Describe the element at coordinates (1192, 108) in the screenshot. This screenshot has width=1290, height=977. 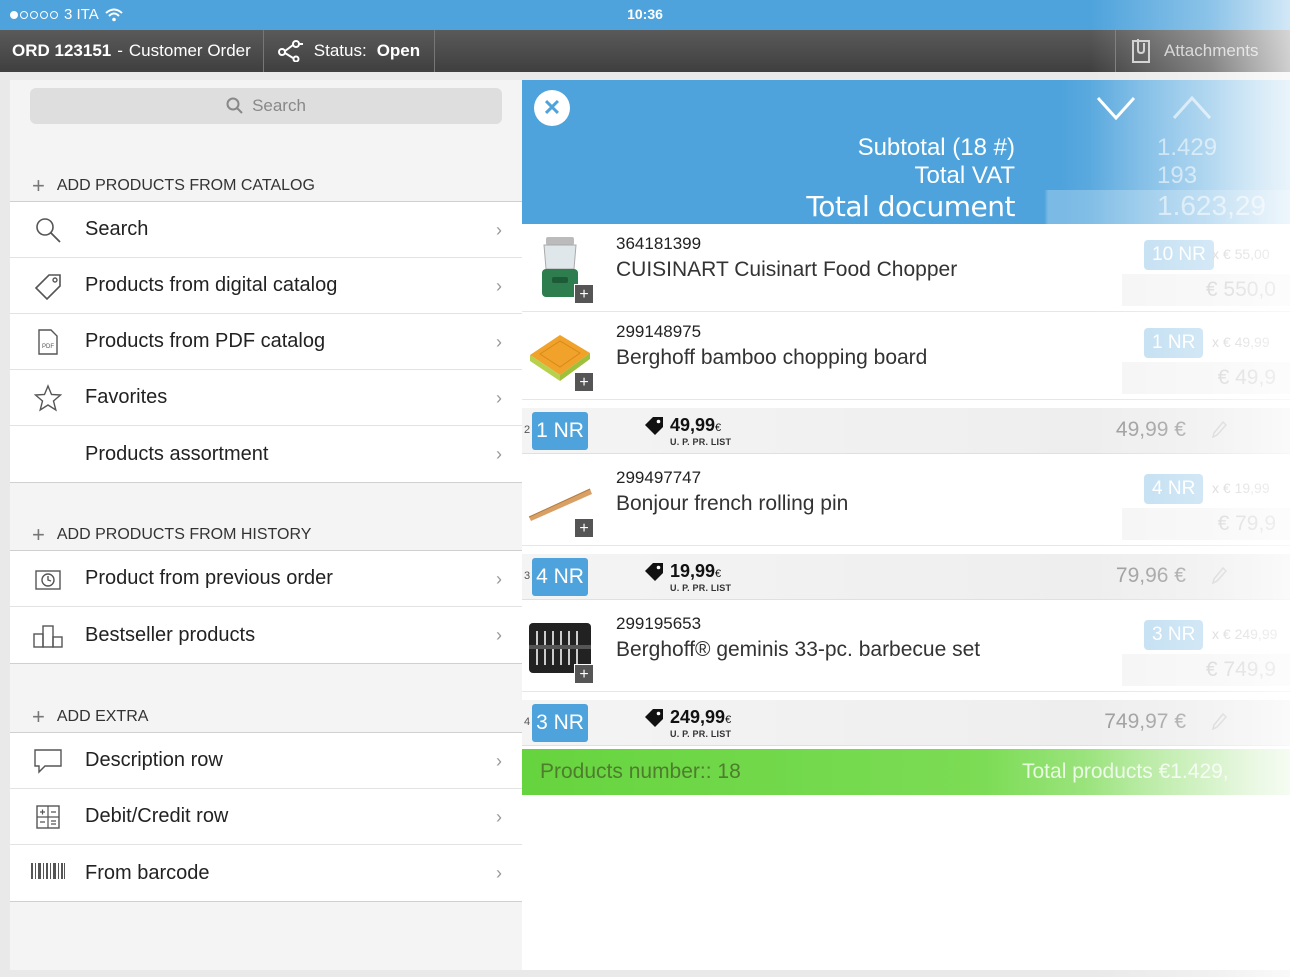
I see `chevron-up-icon` at that location.